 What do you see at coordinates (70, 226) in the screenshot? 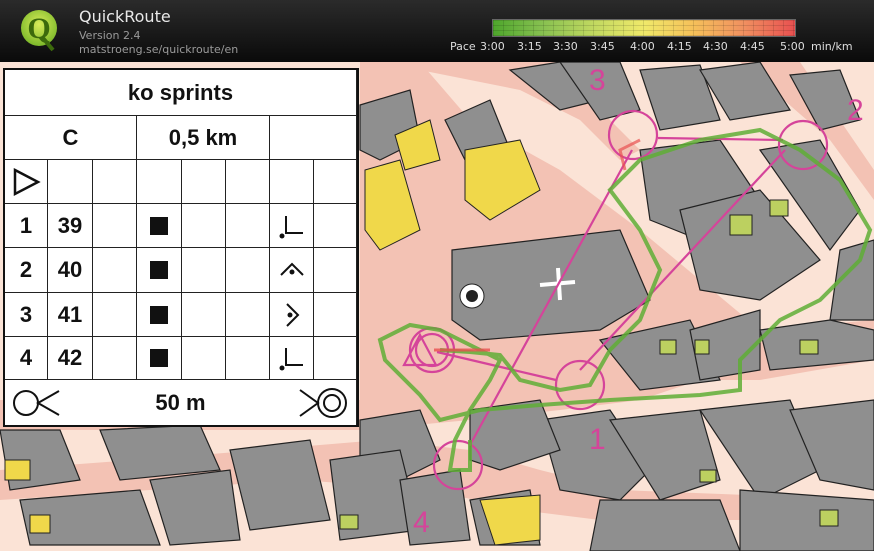
I see `control-code: 39` at bounding box center [70, 226].